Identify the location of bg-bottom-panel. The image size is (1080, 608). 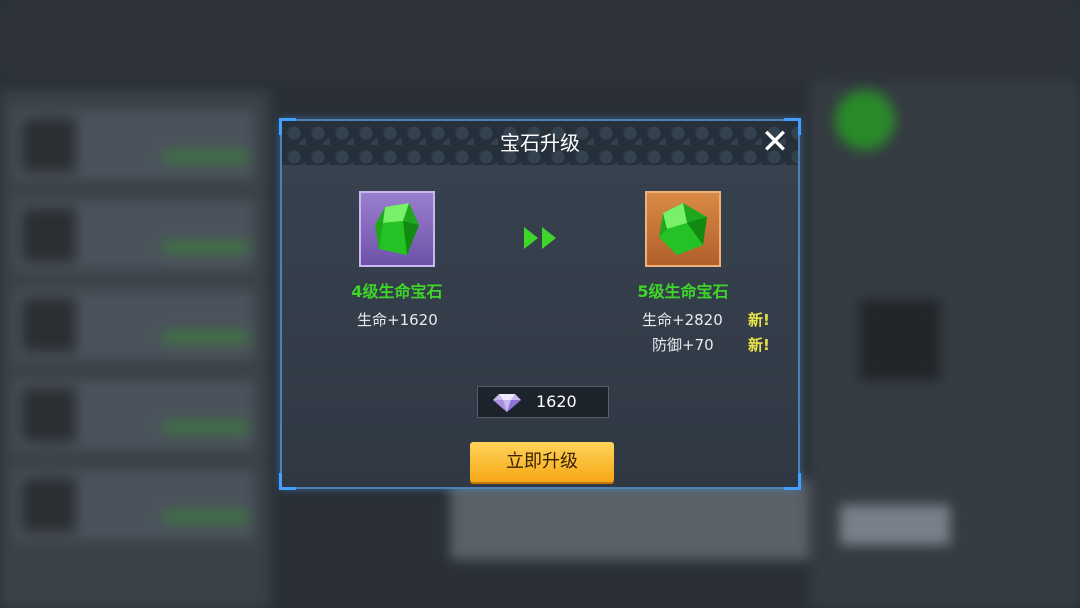
(630, 520).